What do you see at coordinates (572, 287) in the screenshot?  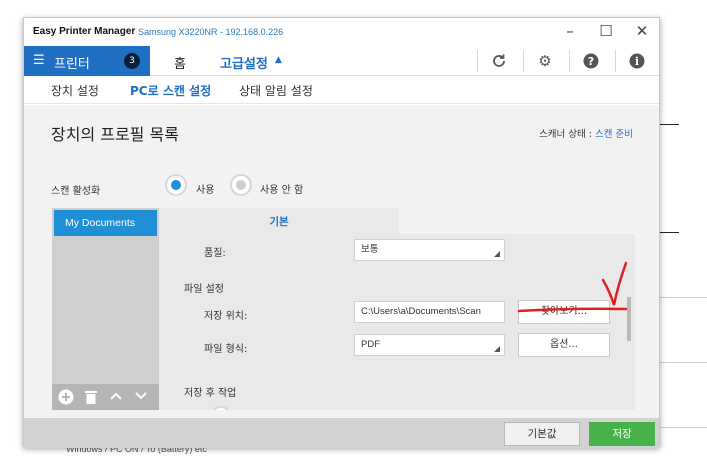 I see `red-annotation-mark` at bounding box center [572, 287].